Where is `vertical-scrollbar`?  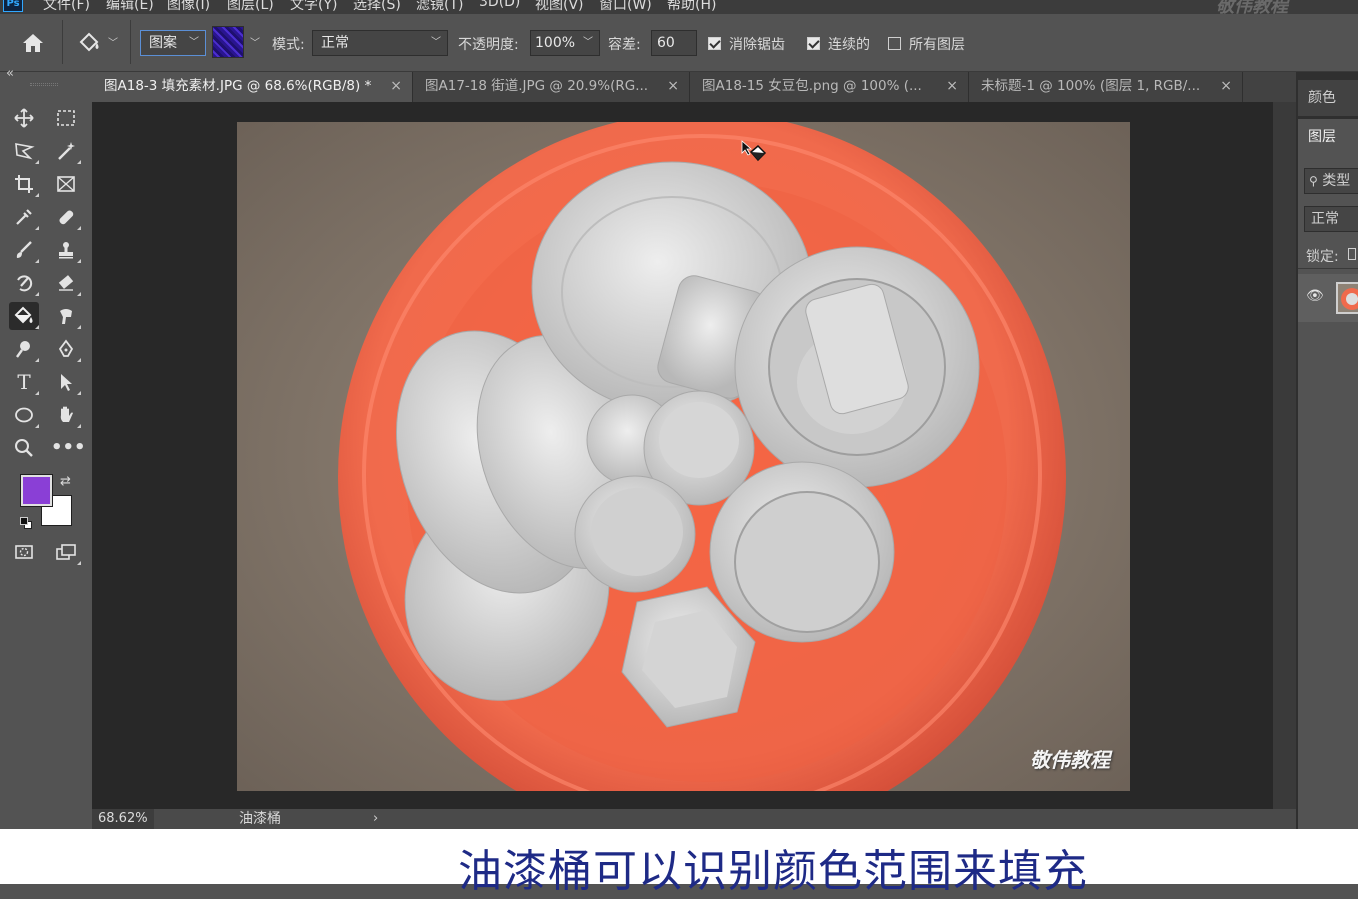
vertical-scrollbar is located at coordinates (1284, 455).